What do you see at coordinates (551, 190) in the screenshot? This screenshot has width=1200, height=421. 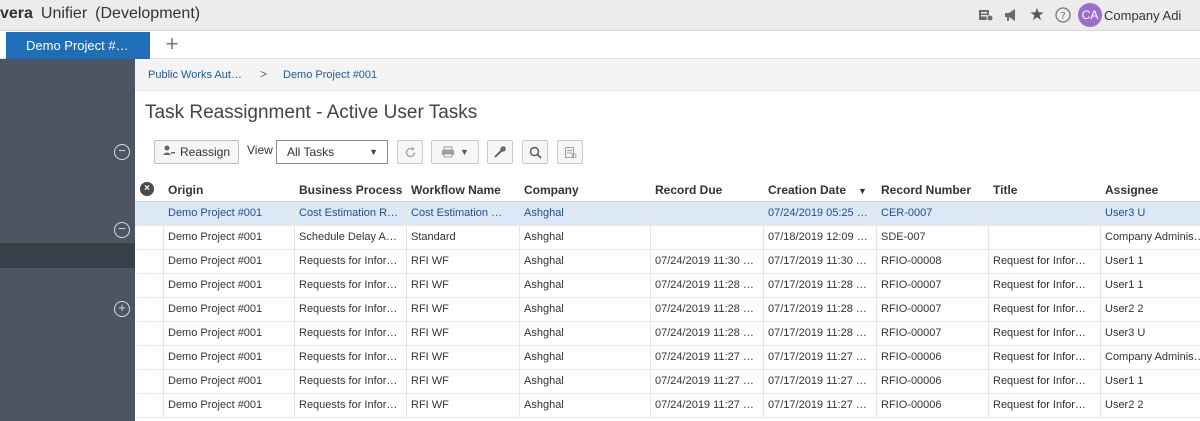 I see `column-header-company: Company` at bounding box center [551, 190].